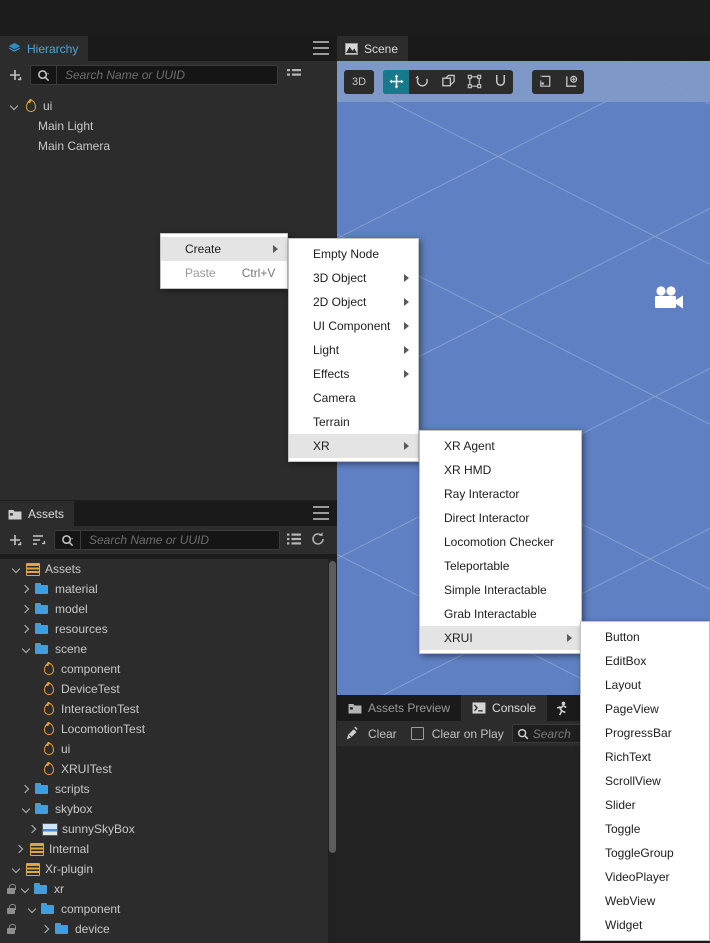  Describe the element at coordinates (382, 734) in the screenshot. I see `clear-button: Clear` at that location.